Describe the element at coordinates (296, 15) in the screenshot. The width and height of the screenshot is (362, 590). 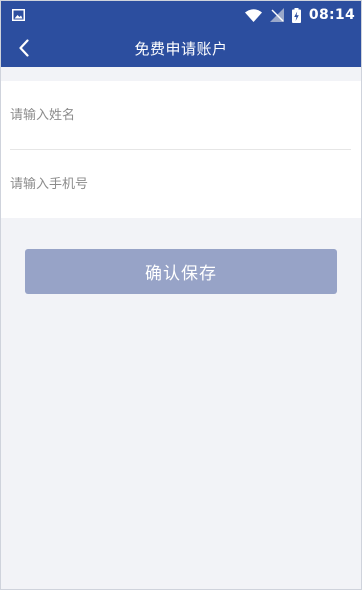
I see `battery-charging-icon` at that location.